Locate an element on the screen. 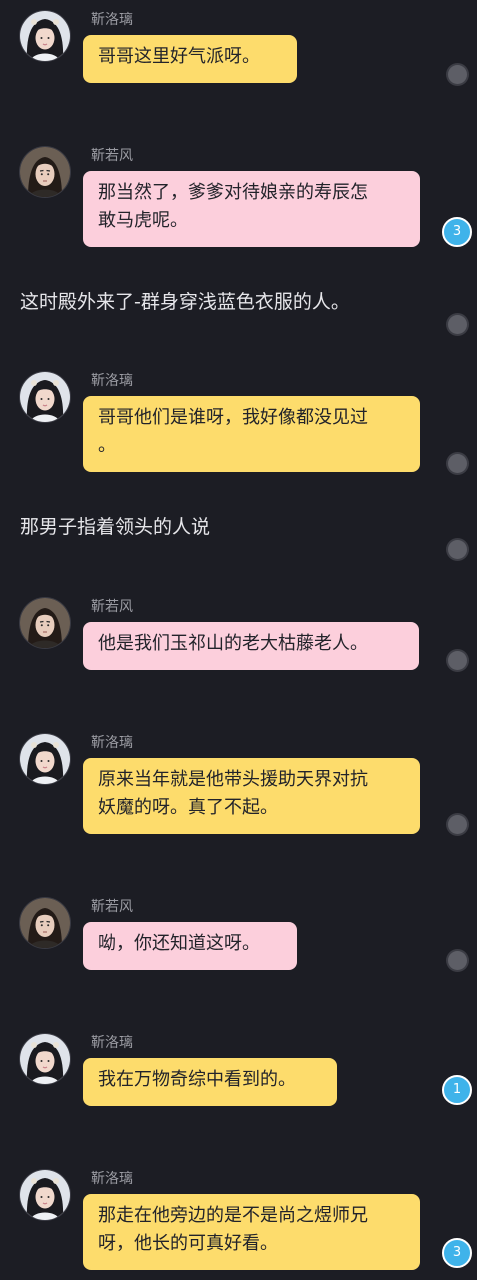 This screenshot has width=477, height=1280. message-bubble: 原来当年就是他带头援助天界对抗 妖魔的呀。真了不起。 is located at coordinates (251, 796).